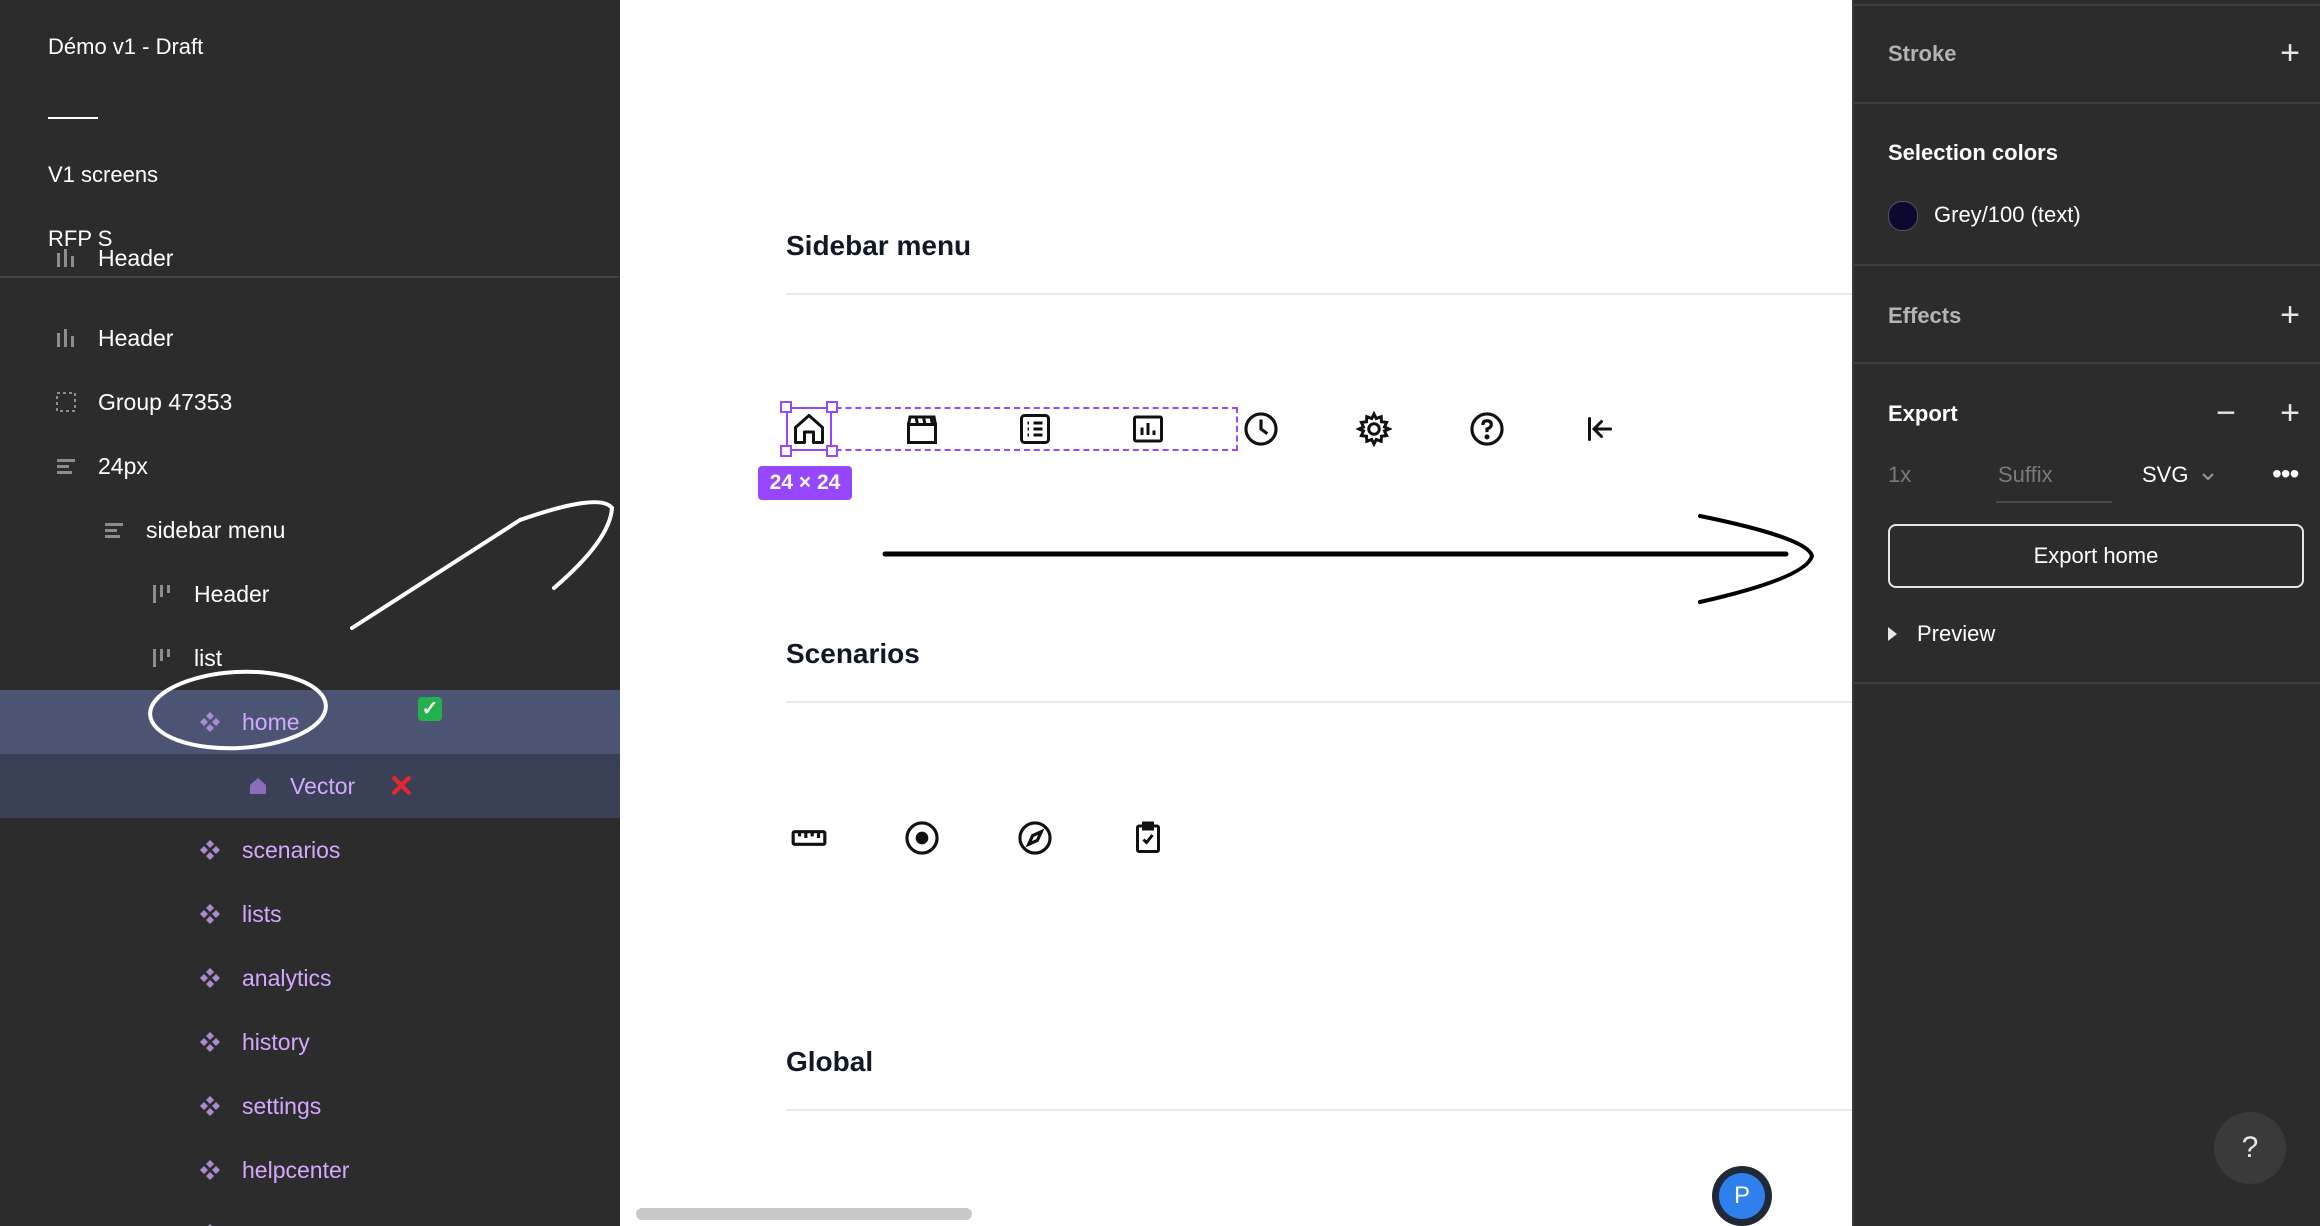 The height and width of the screenshot is (1226, 2320). I want to click on compass-icon, so click(1035, 838).